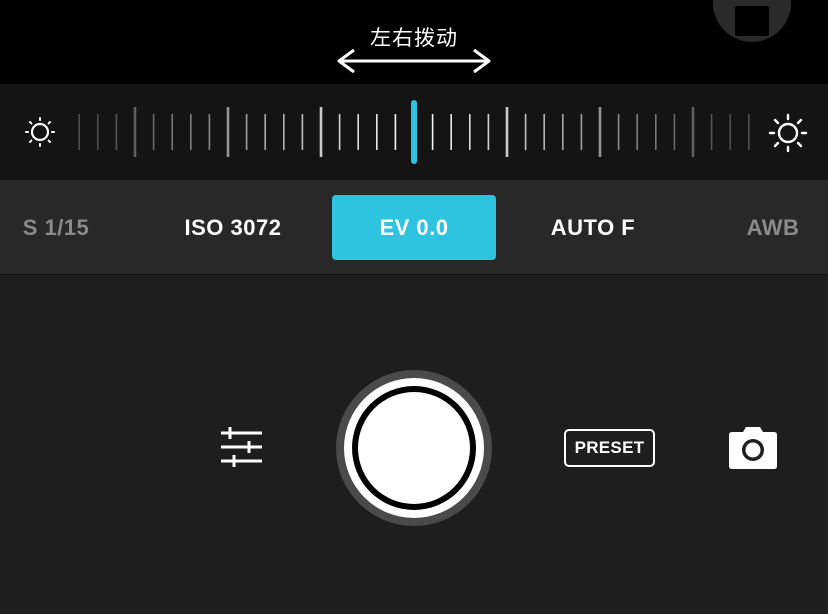 The image size is (828, 614). What do you see at coordinates (773, 227) in the screenshot?
I see `mode-white-balance: AWB` at bounding box center [773, 227].